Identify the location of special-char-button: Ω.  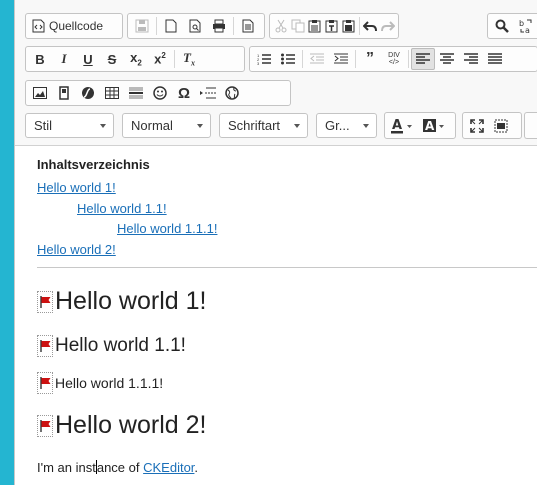
(184, 93).